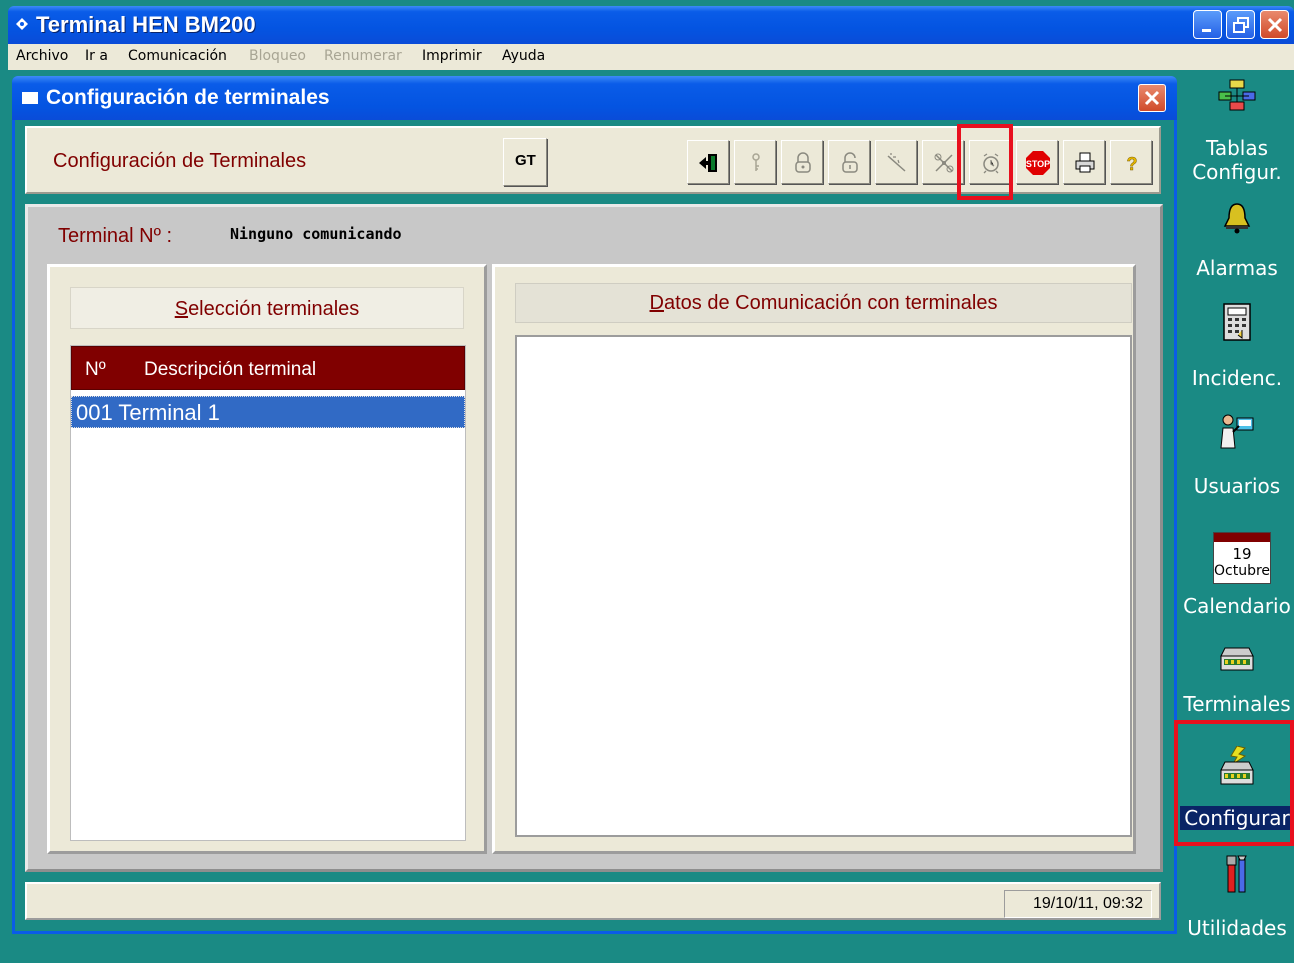 The height and width of the screenshot is (963, 1294). I want to click on calendar-icon: 19 Octubre, so click(1242, 558).